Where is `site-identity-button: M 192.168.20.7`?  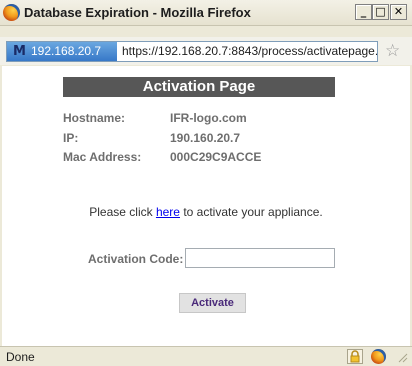
site-identity-button: M 192.168.20.7 is located at coordinates (62, 51).